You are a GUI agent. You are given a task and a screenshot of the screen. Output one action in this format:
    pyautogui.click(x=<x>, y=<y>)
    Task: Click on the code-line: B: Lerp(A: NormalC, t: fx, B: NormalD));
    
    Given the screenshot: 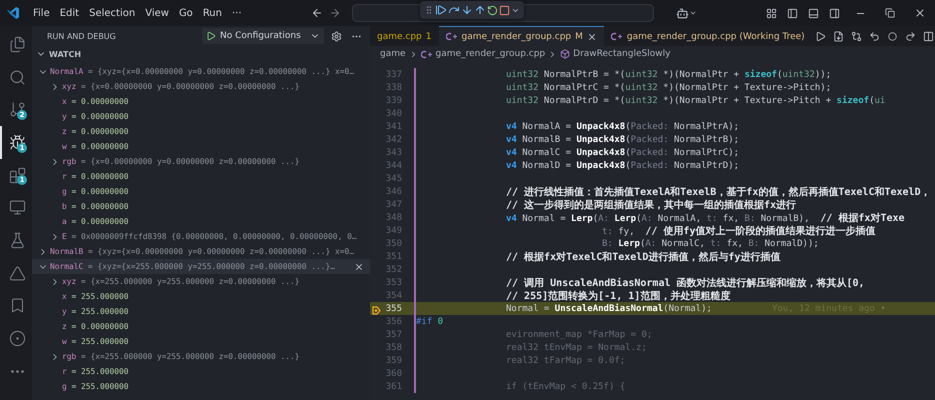 What is the action you would take?
    pyautogui.click(x=710, y=243)
    